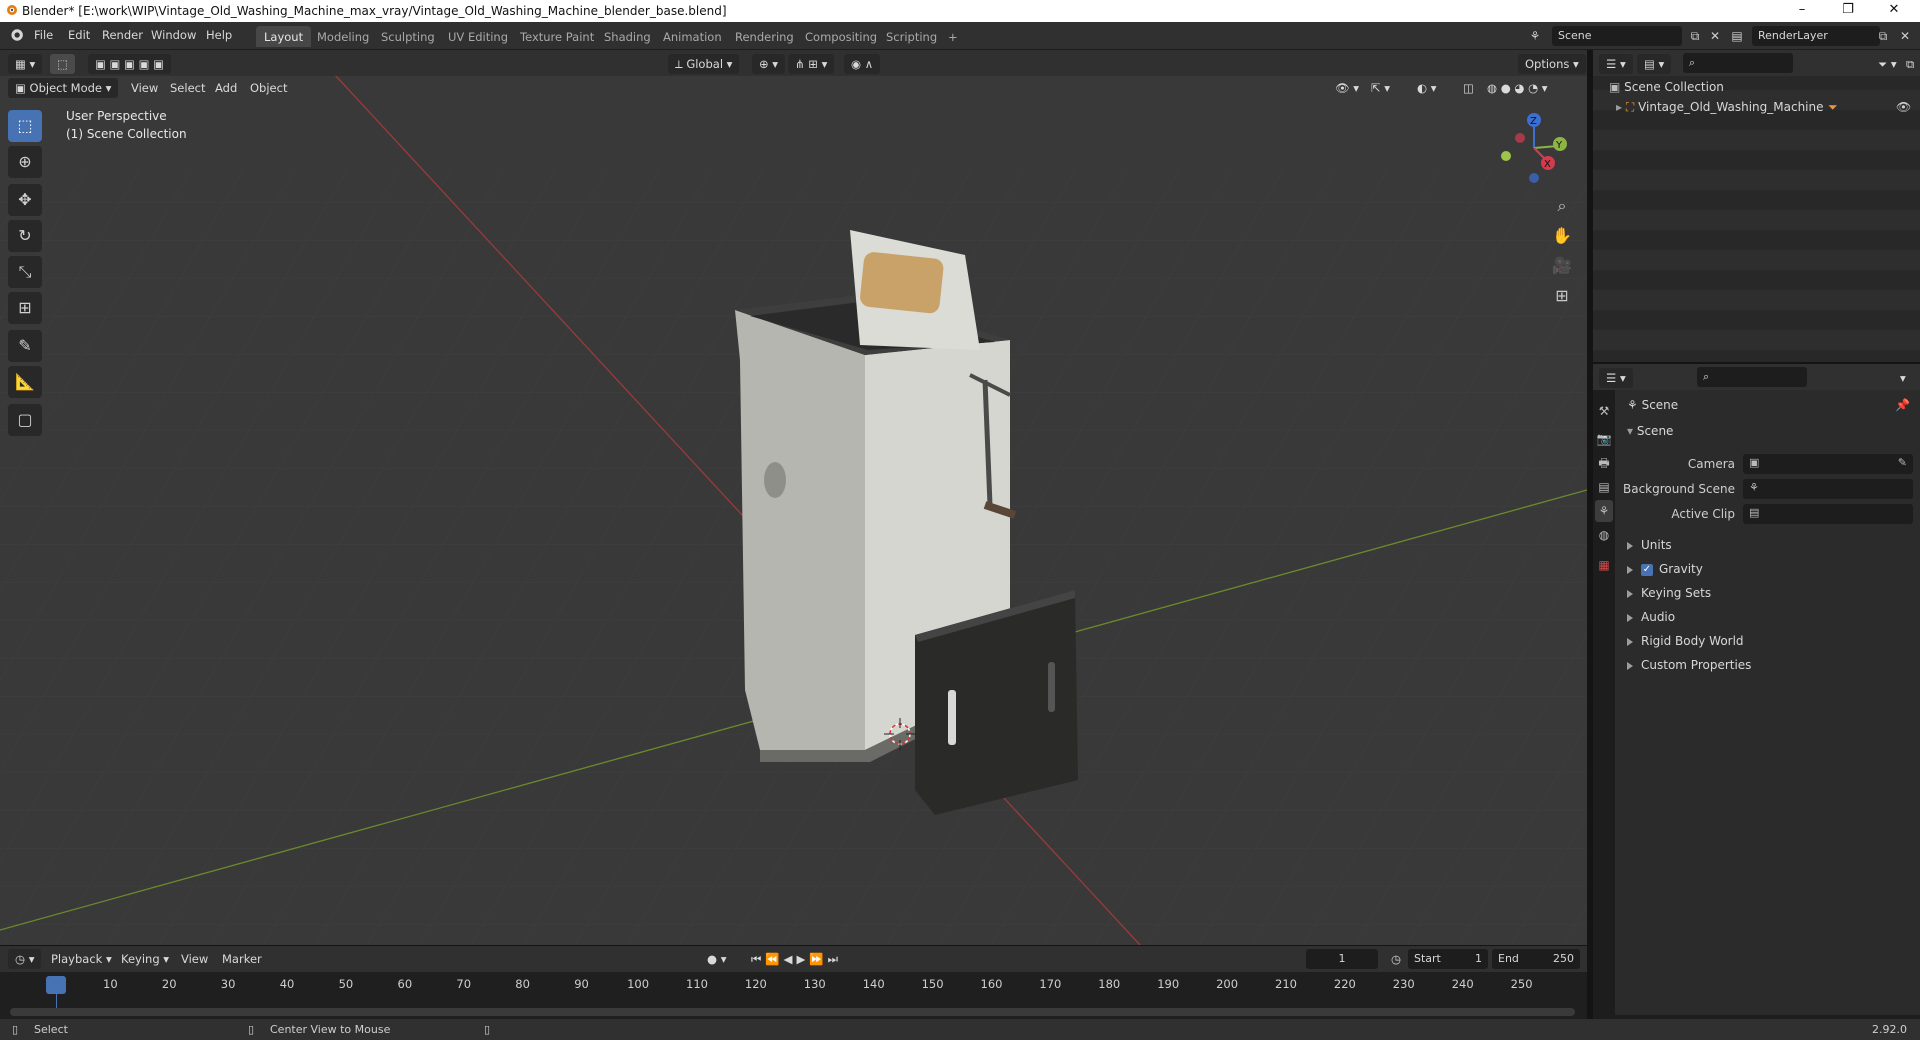 The width and height of the screenshot is (1920, 1040). I want to click on maximize-button: ❐, so click(1848, 11).